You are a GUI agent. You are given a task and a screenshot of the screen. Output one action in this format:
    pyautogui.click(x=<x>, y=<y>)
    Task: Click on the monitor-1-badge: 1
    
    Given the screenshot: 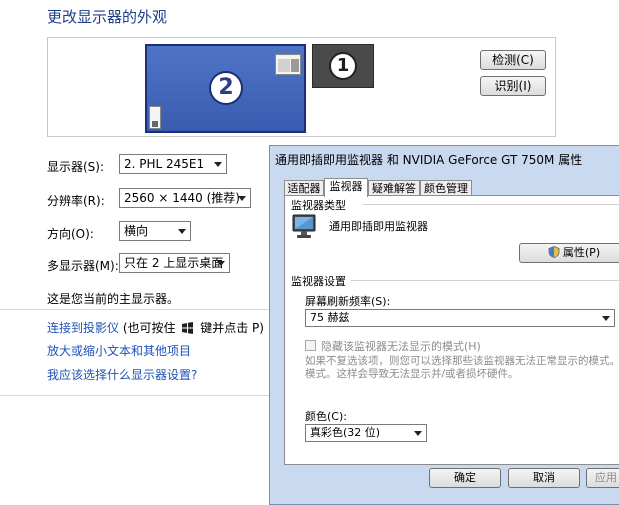 What is the action you would take?
    pyautogui.click(x=343, y=66)
    